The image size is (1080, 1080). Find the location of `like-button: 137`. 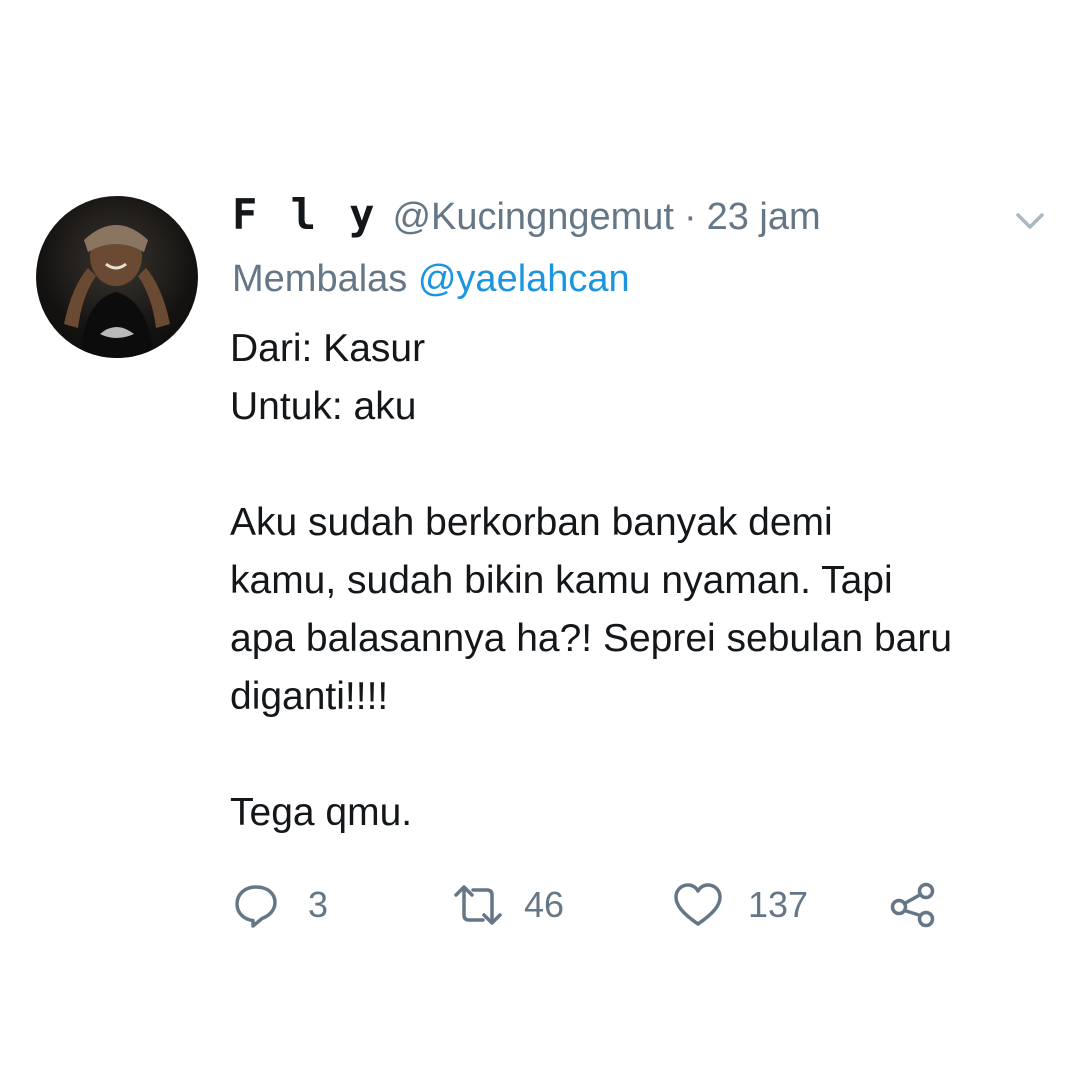

like-button: 137 is located at coordinates (740, 905).